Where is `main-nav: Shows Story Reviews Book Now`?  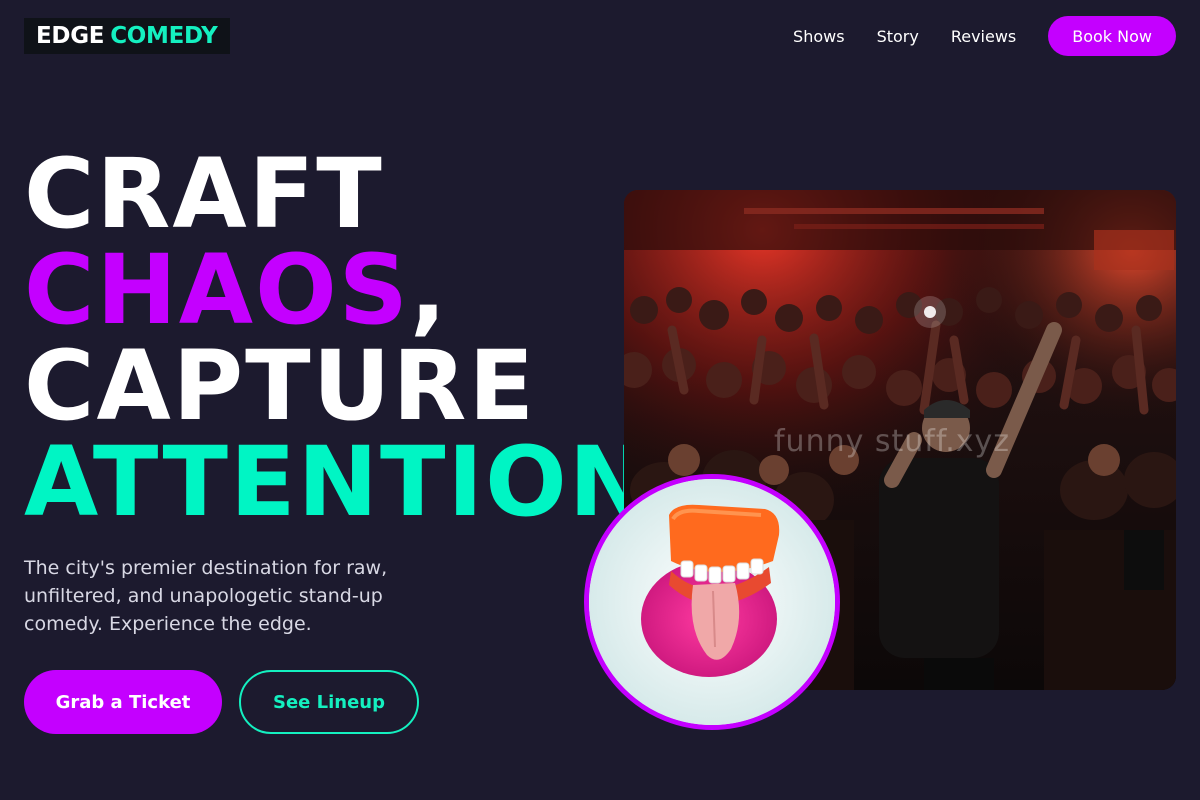 main-nav: Shows Story Reviews Book Now is located at coordinates (984, 36).